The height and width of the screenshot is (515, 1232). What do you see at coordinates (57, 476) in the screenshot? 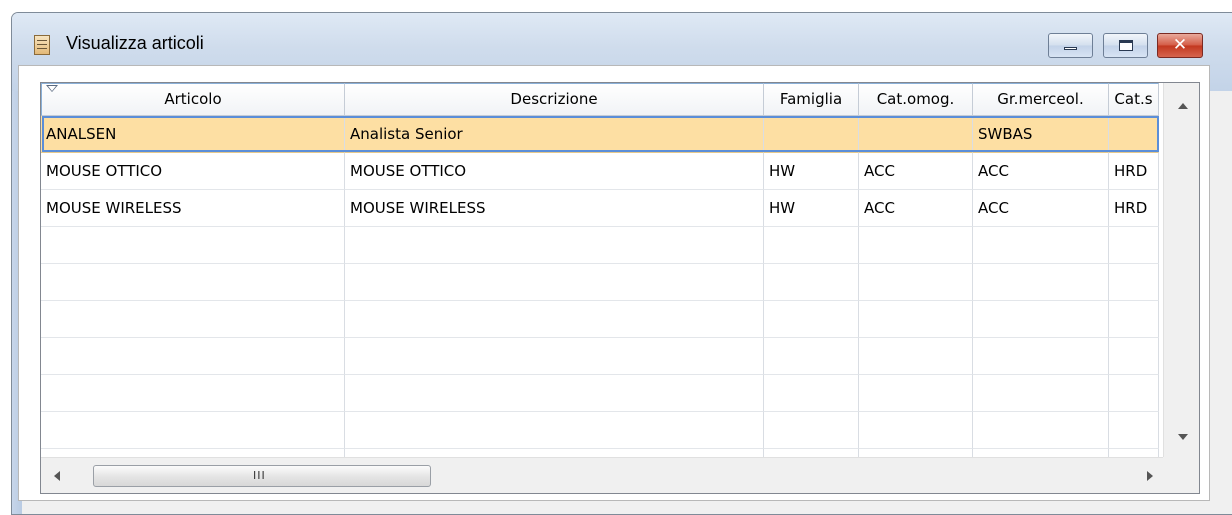
I see `scroll-left-icon` at bounding box center [57, 476].